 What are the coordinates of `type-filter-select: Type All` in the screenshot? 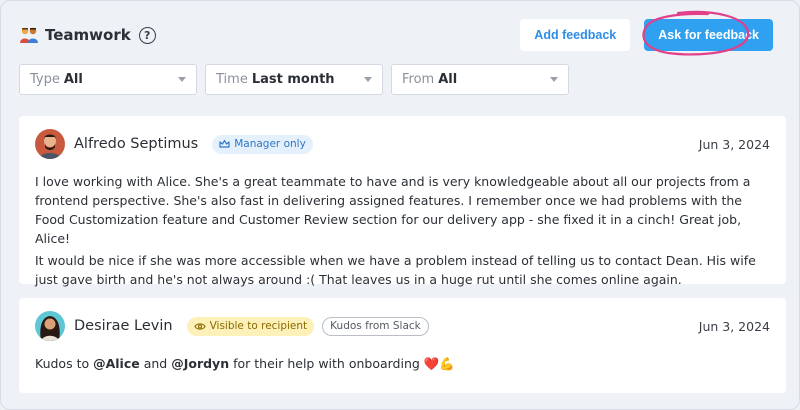 It's located at (108, 79).